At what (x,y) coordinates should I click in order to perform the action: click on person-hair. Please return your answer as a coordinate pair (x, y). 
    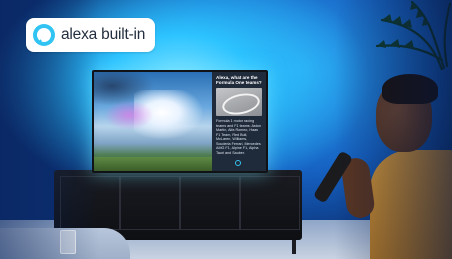
    Looking at the image, I should click on (410, 89).